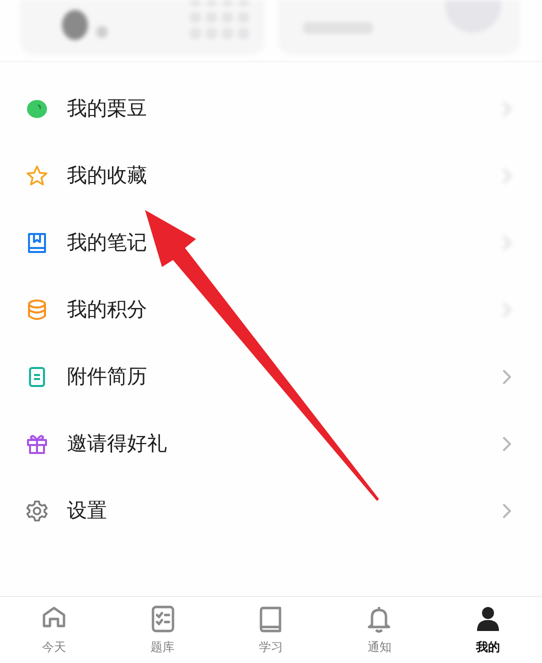 The width and height of the screenshot is (542, 663). Describe the element at coordinates (107, 242) in the screenshot. I see `menu-label: 我的笔记` at that location.